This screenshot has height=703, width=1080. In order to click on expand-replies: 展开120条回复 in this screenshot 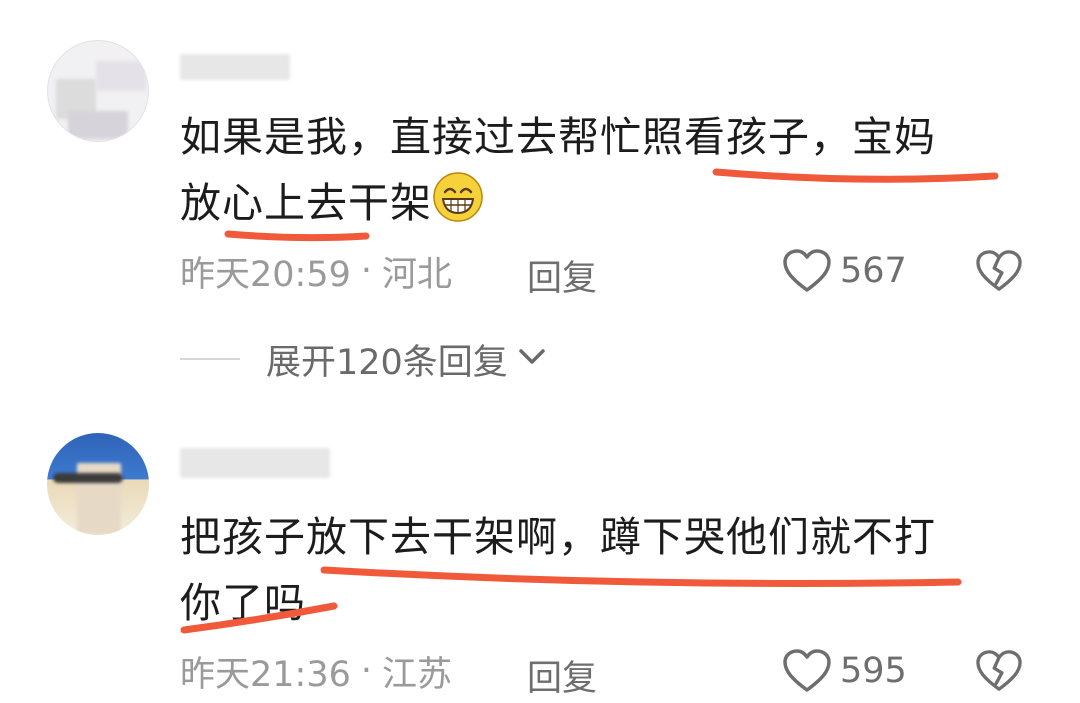, I will do `click(363, 359)`.